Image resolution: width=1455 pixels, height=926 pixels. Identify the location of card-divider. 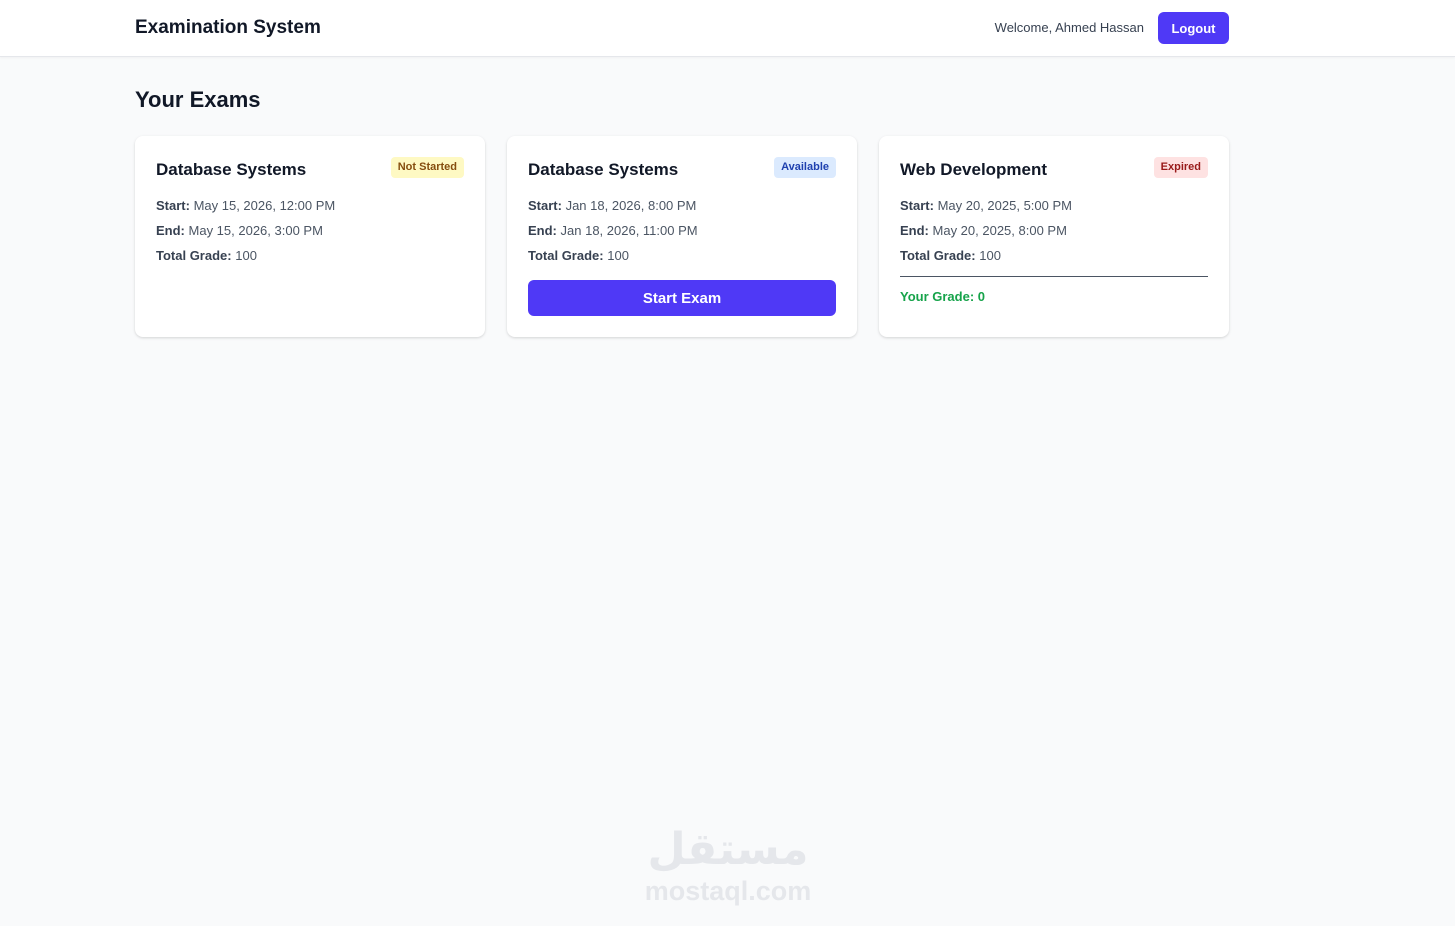
(1054, 276).